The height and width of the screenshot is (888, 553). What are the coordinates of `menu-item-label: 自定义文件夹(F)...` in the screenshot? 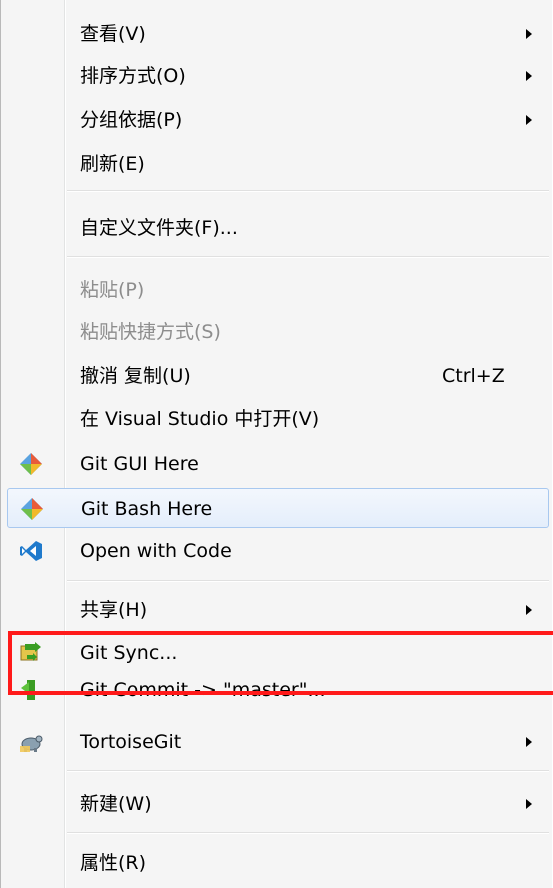 It's located at (159, 228).